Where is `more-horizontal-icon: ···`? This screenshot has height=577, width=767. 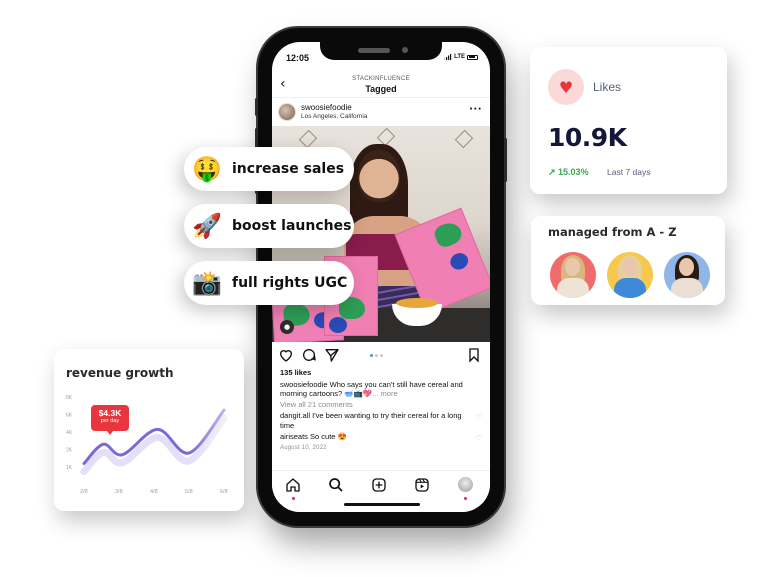 more-horizontal-icon: ··· is located at coordinates (475, 109).